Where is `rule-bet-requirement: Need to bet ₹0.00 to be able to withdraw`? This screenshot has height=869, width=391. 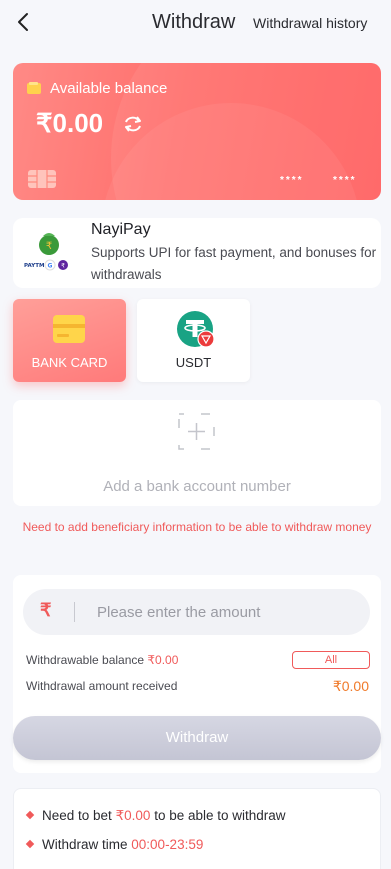 rule-bet-requirement: Need to bet ₹0.00 to be able to withdraw is located at coordinates (155, 816).